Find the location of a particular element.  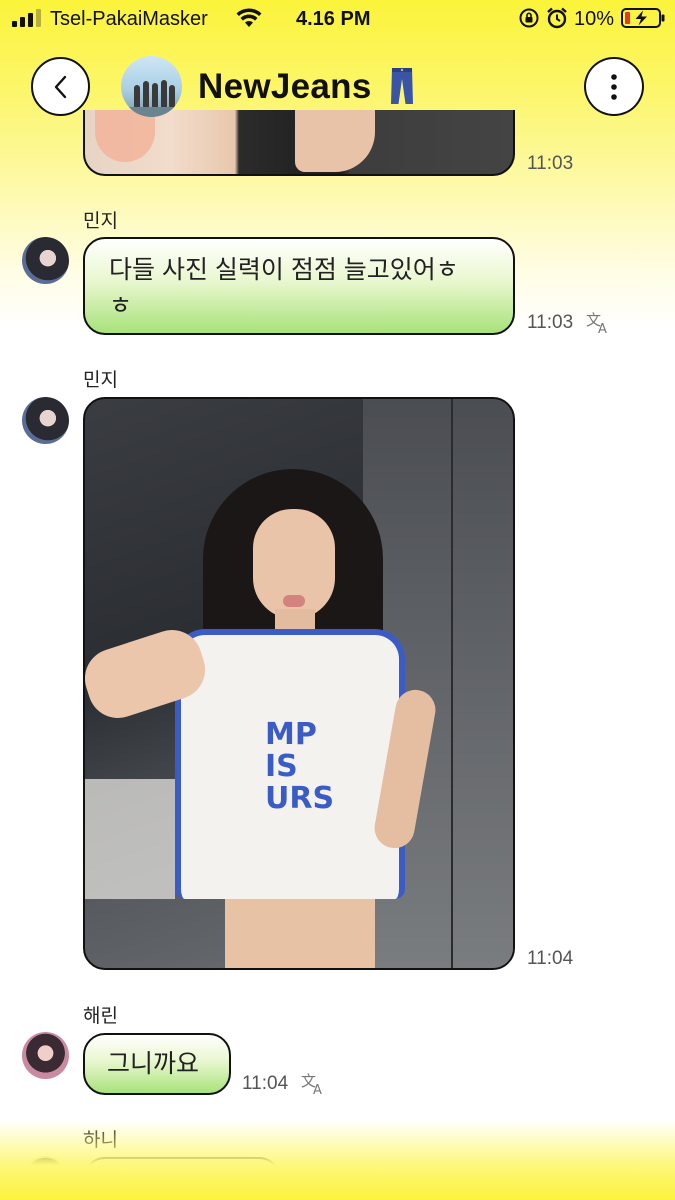

more-options-button is located at coordinates (614, 86).